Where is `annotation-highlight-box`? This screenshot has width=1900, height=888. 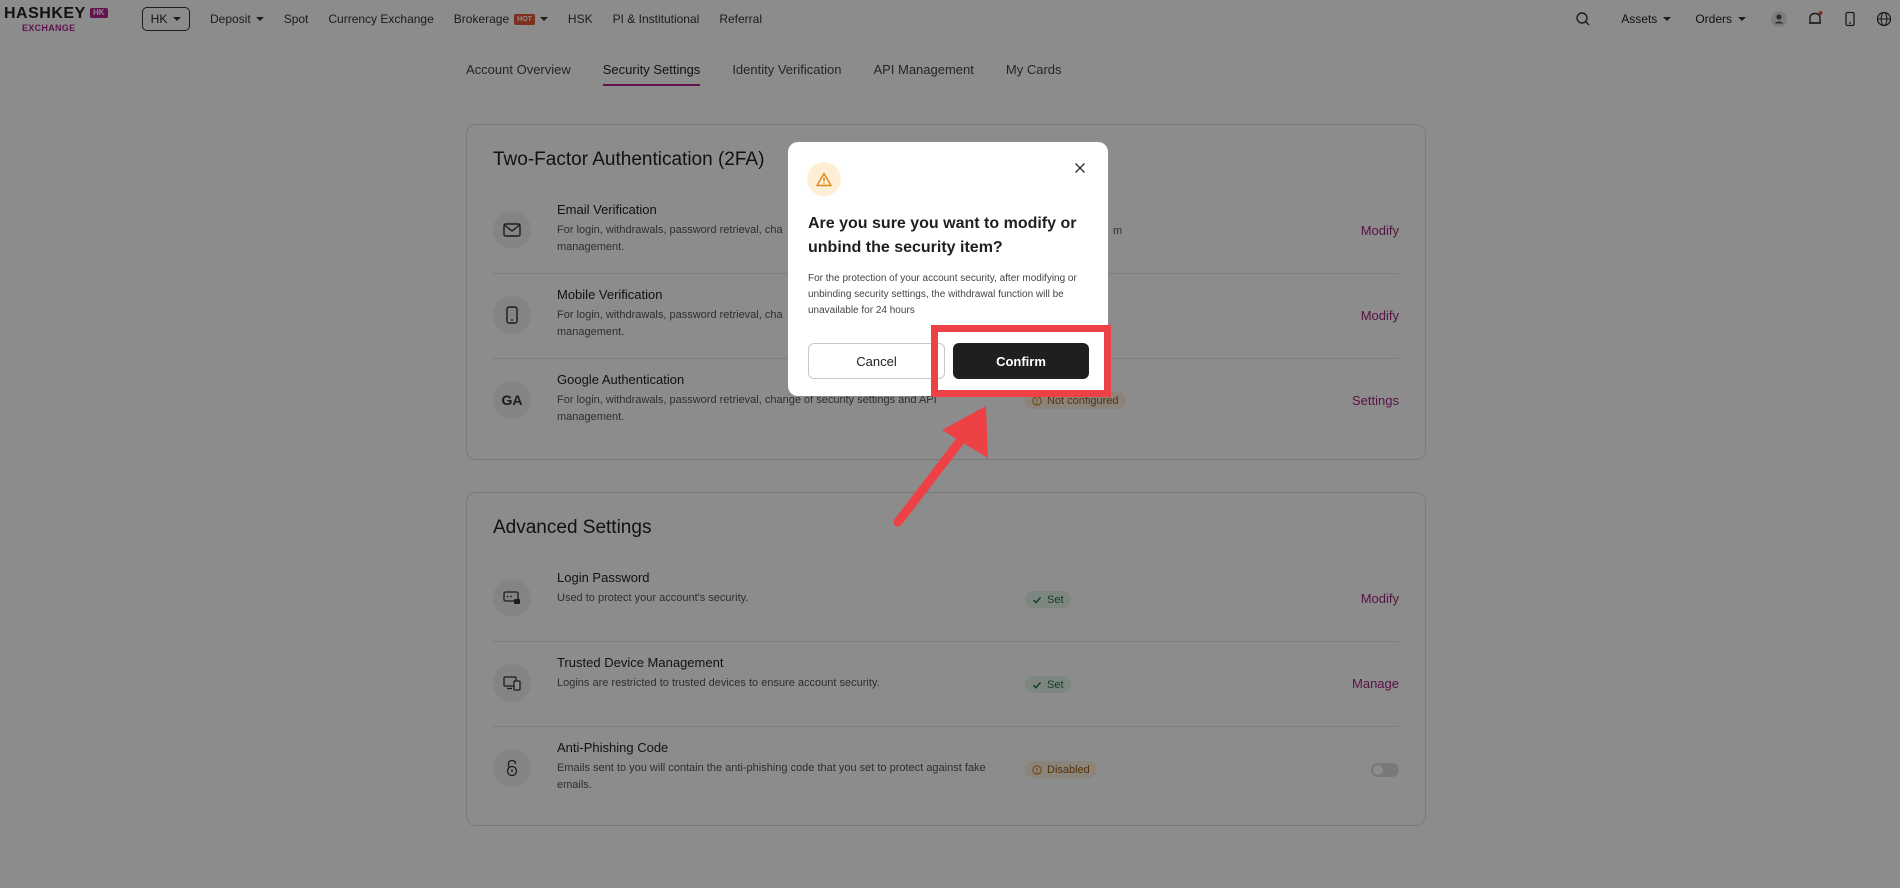
annotation-highlight-box is located at coordinates (1021, 361).